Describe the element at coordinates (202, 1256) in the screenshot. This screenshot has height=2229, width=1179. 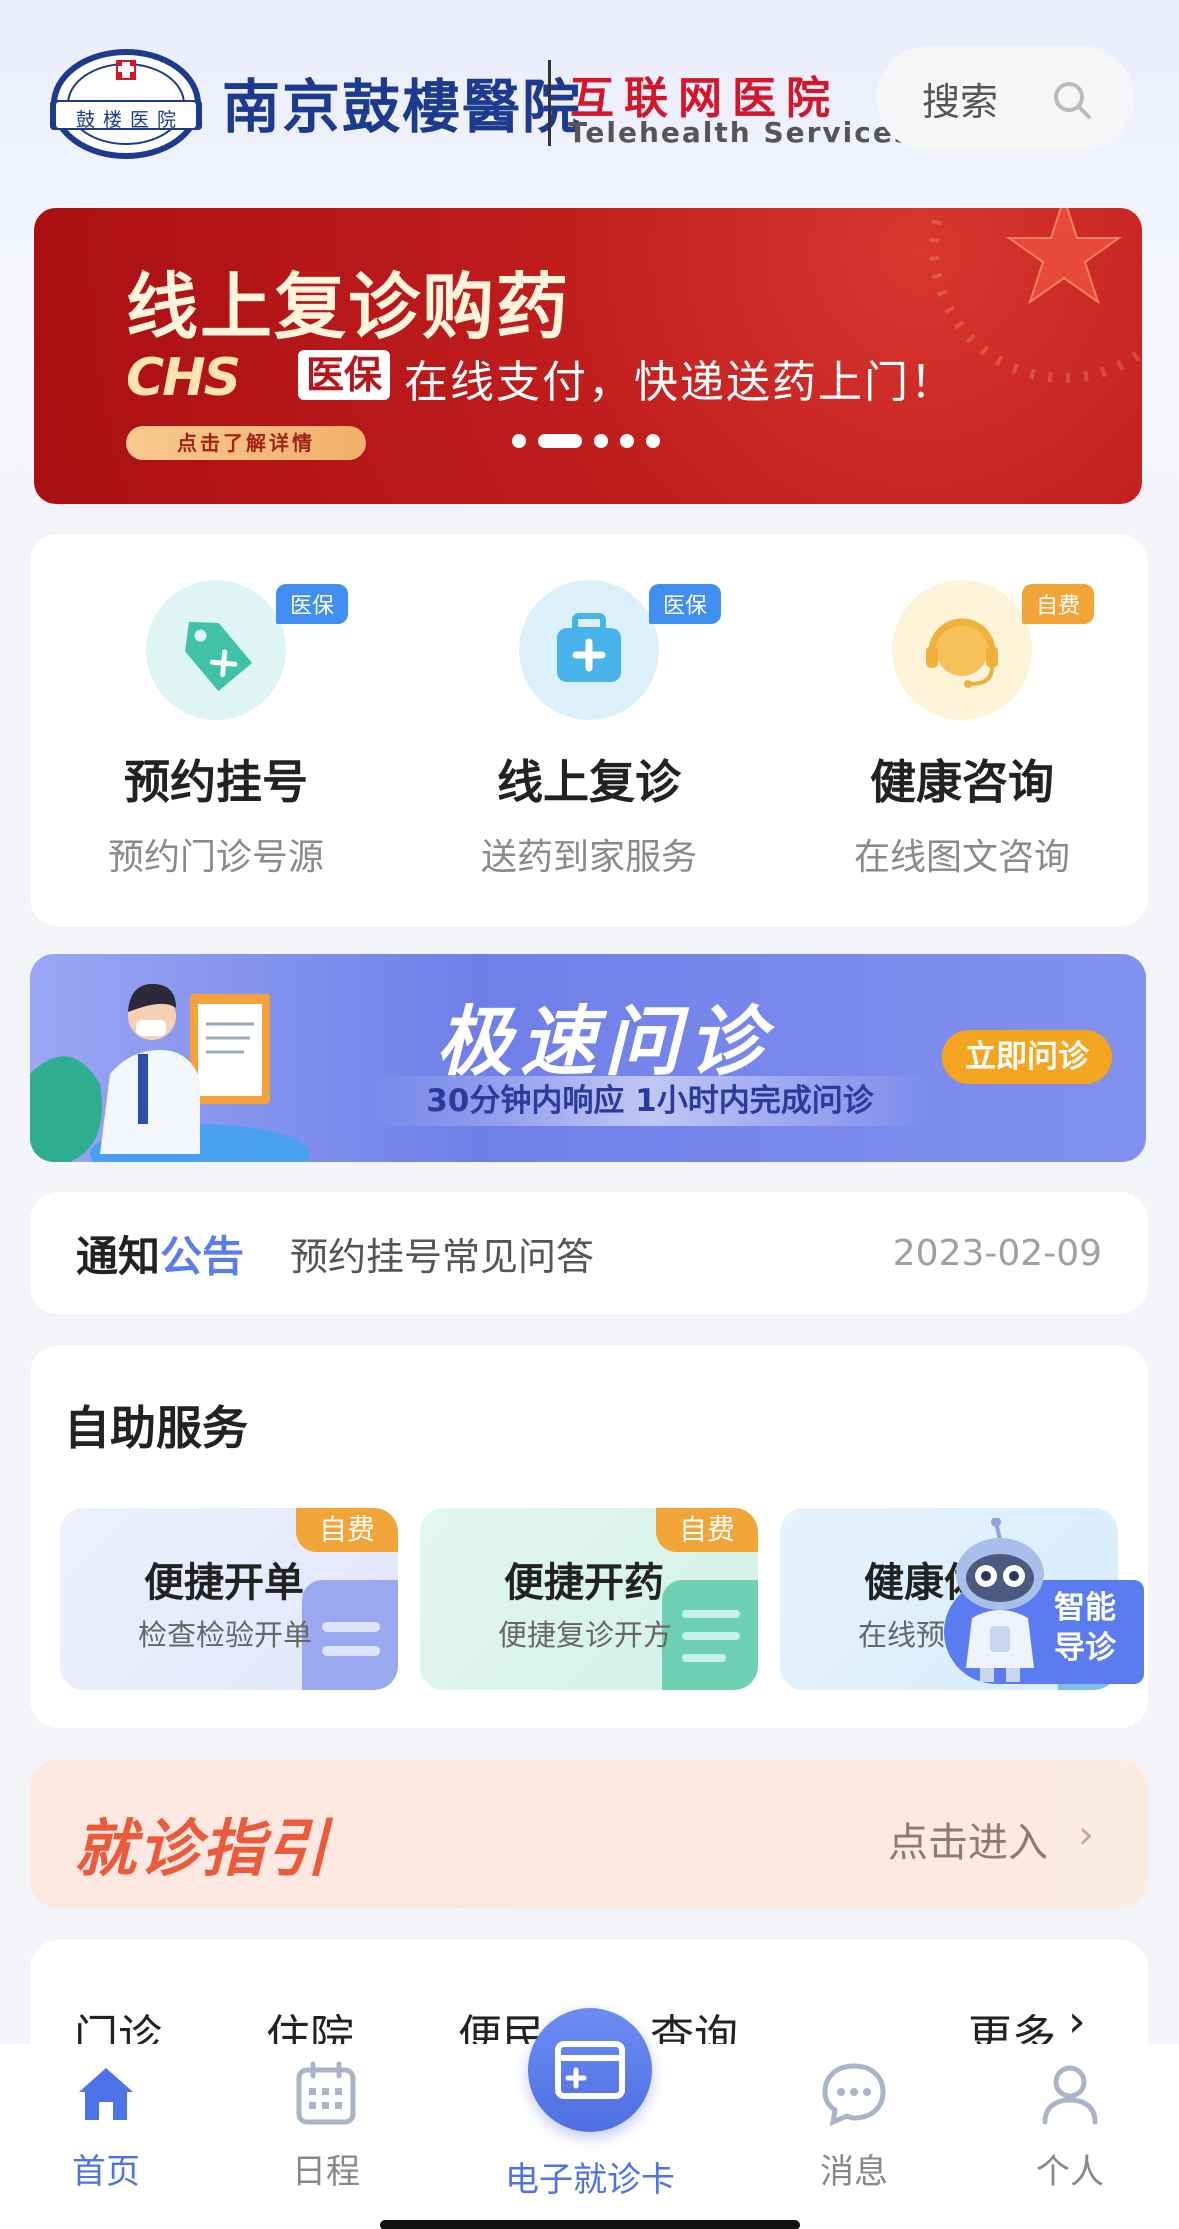
I see `notice-label-b: 公告` at that location.